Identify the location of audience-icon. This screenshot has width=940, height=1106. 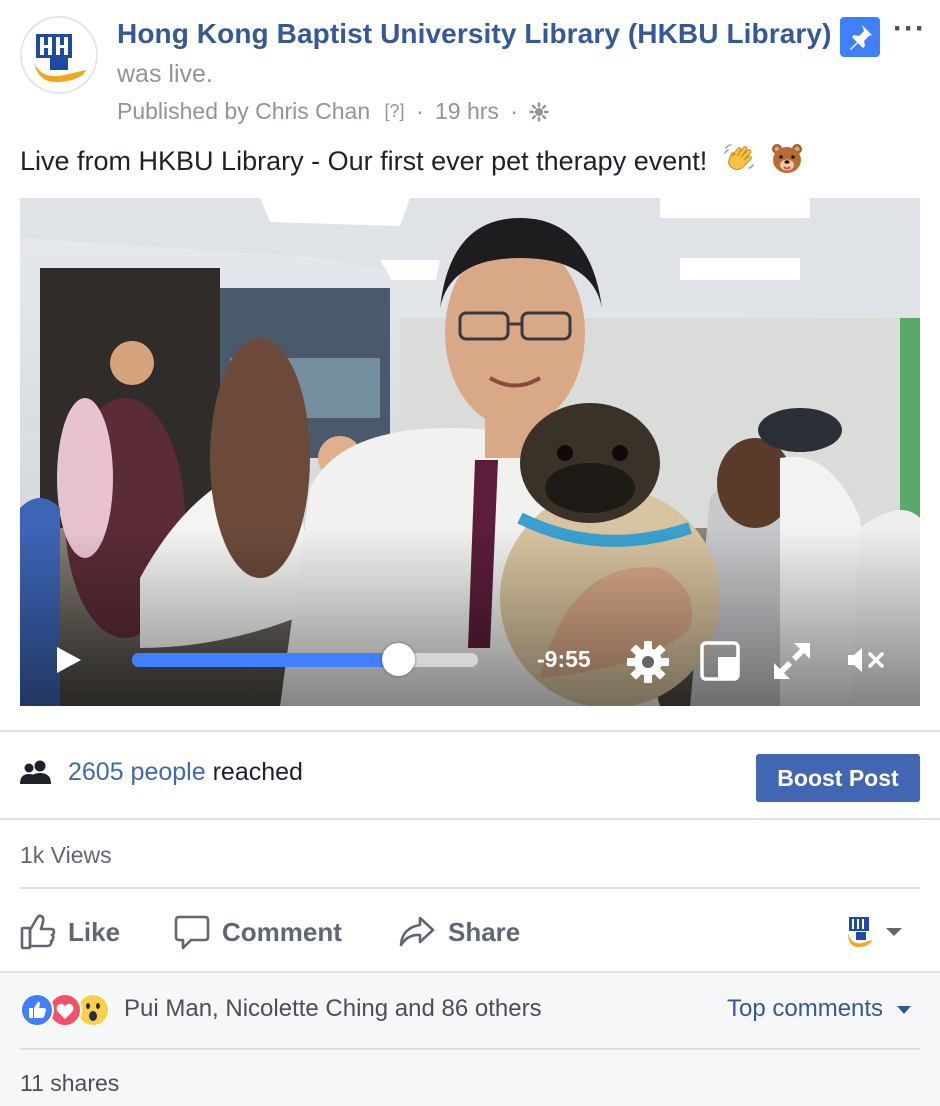
(539, 111).